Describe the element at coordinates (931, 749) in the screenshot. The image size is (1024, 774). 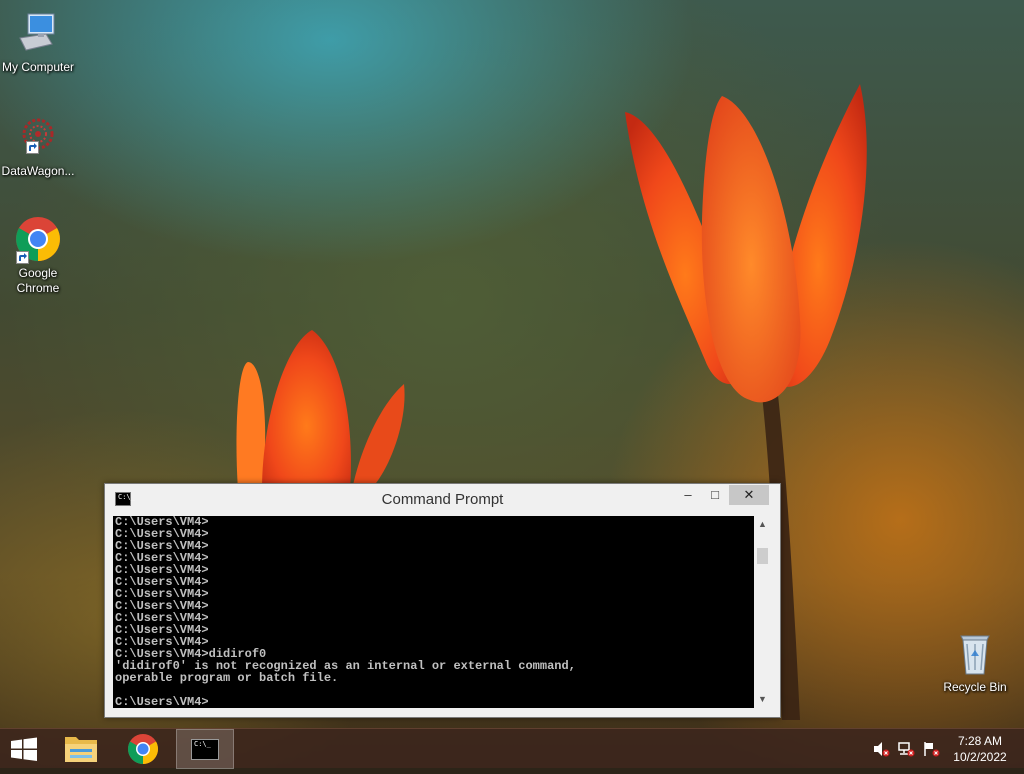
I see `action-center-flag-icon` at that location.